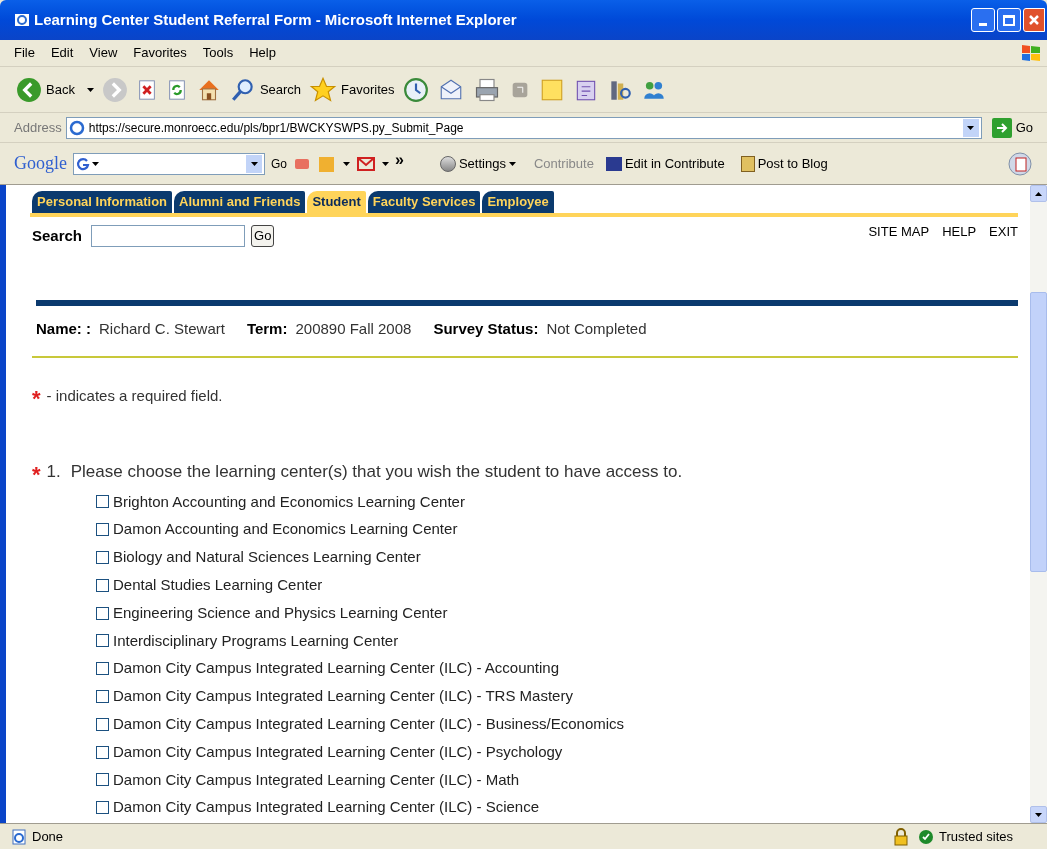  I want to click on top-link: HELP, so click(959, 232).